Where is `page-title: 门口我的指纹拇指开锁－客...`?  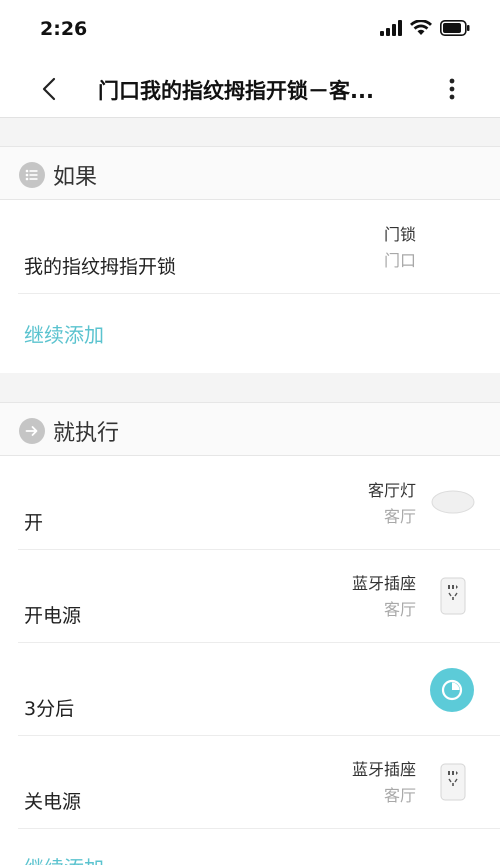 page-title: 门口我的指纹拇指开锁－客... is located at coordinates (236, 91).